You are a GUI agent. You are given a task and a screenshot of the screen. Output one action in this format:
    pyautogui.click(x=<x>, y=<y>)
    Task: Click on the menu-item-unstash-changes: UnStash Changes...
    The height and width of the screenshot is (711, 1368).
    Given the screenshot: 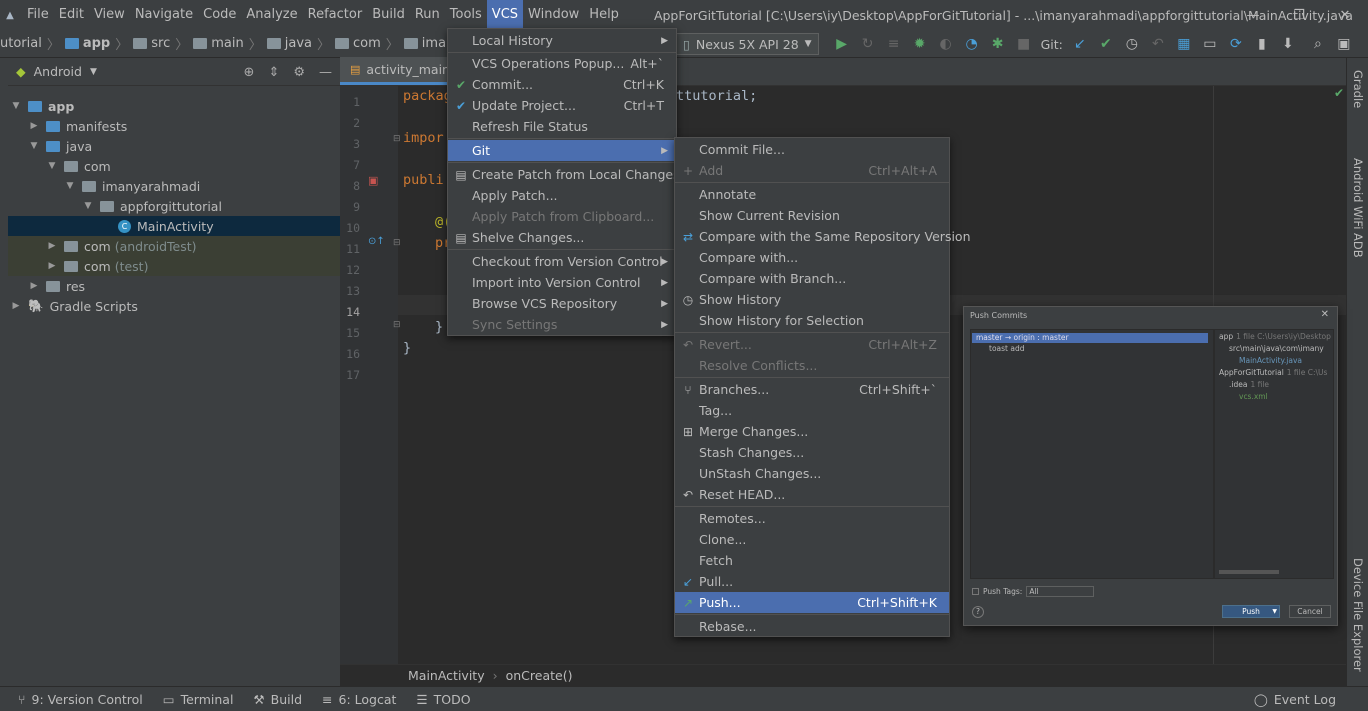 What is the action you would take?
    pyautogui.click(x=812, y=473)
    